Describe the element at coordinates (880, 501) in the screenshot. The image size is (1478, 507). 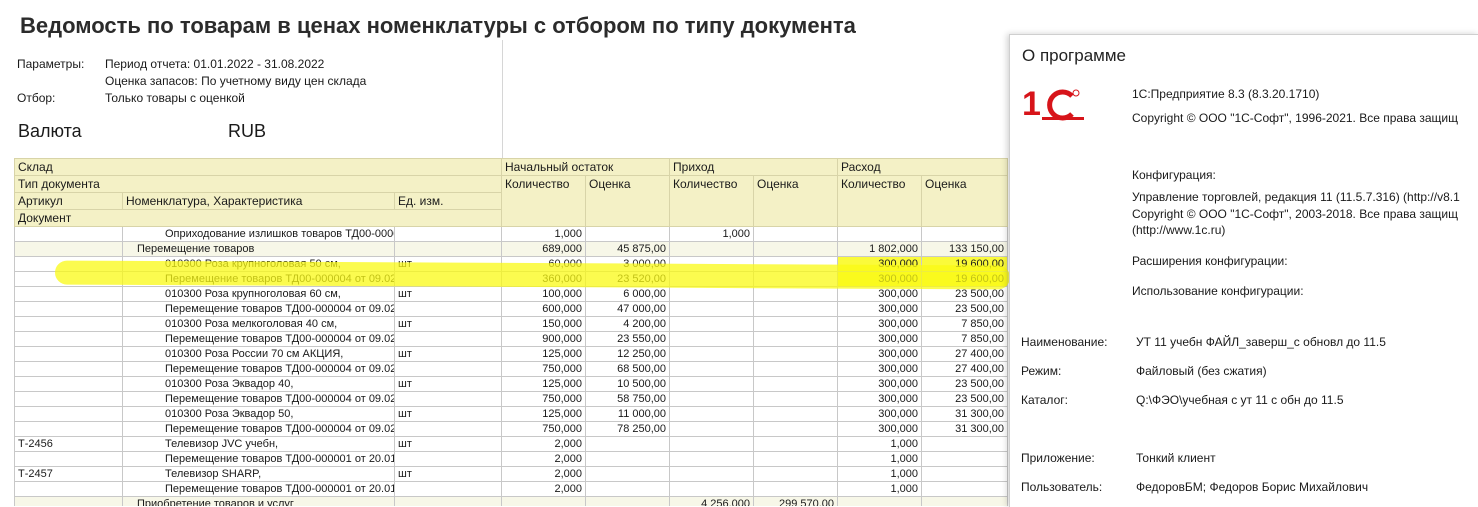
I see `cell-v5` at that location.